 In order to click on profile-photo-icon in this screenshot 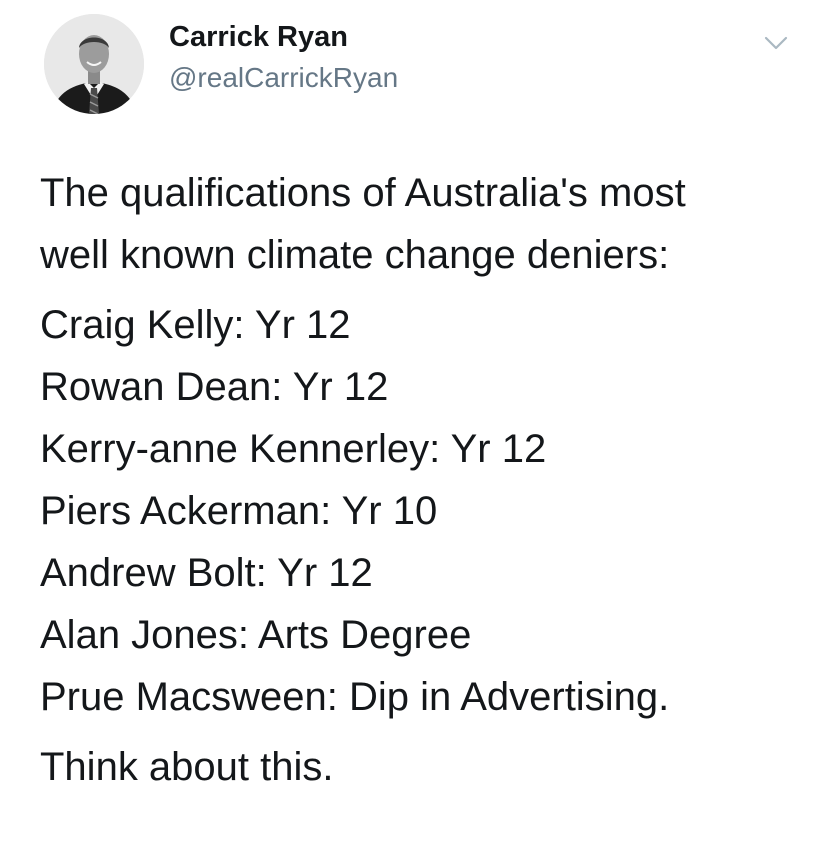, I will do `click(94, 64)`.